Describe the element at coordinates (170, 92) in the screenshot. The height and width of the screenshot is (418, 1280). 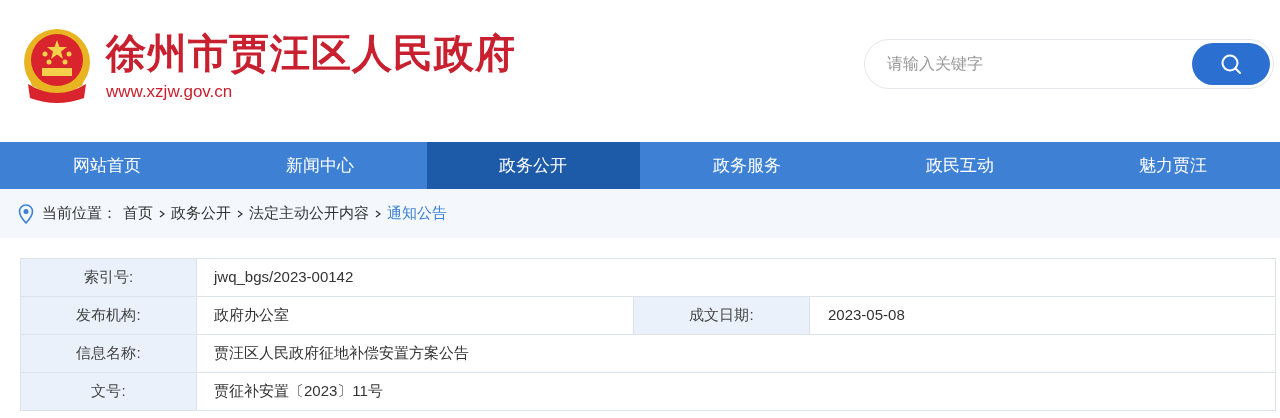
I see `site-url: www.xzjw.gov.cn` at that location.